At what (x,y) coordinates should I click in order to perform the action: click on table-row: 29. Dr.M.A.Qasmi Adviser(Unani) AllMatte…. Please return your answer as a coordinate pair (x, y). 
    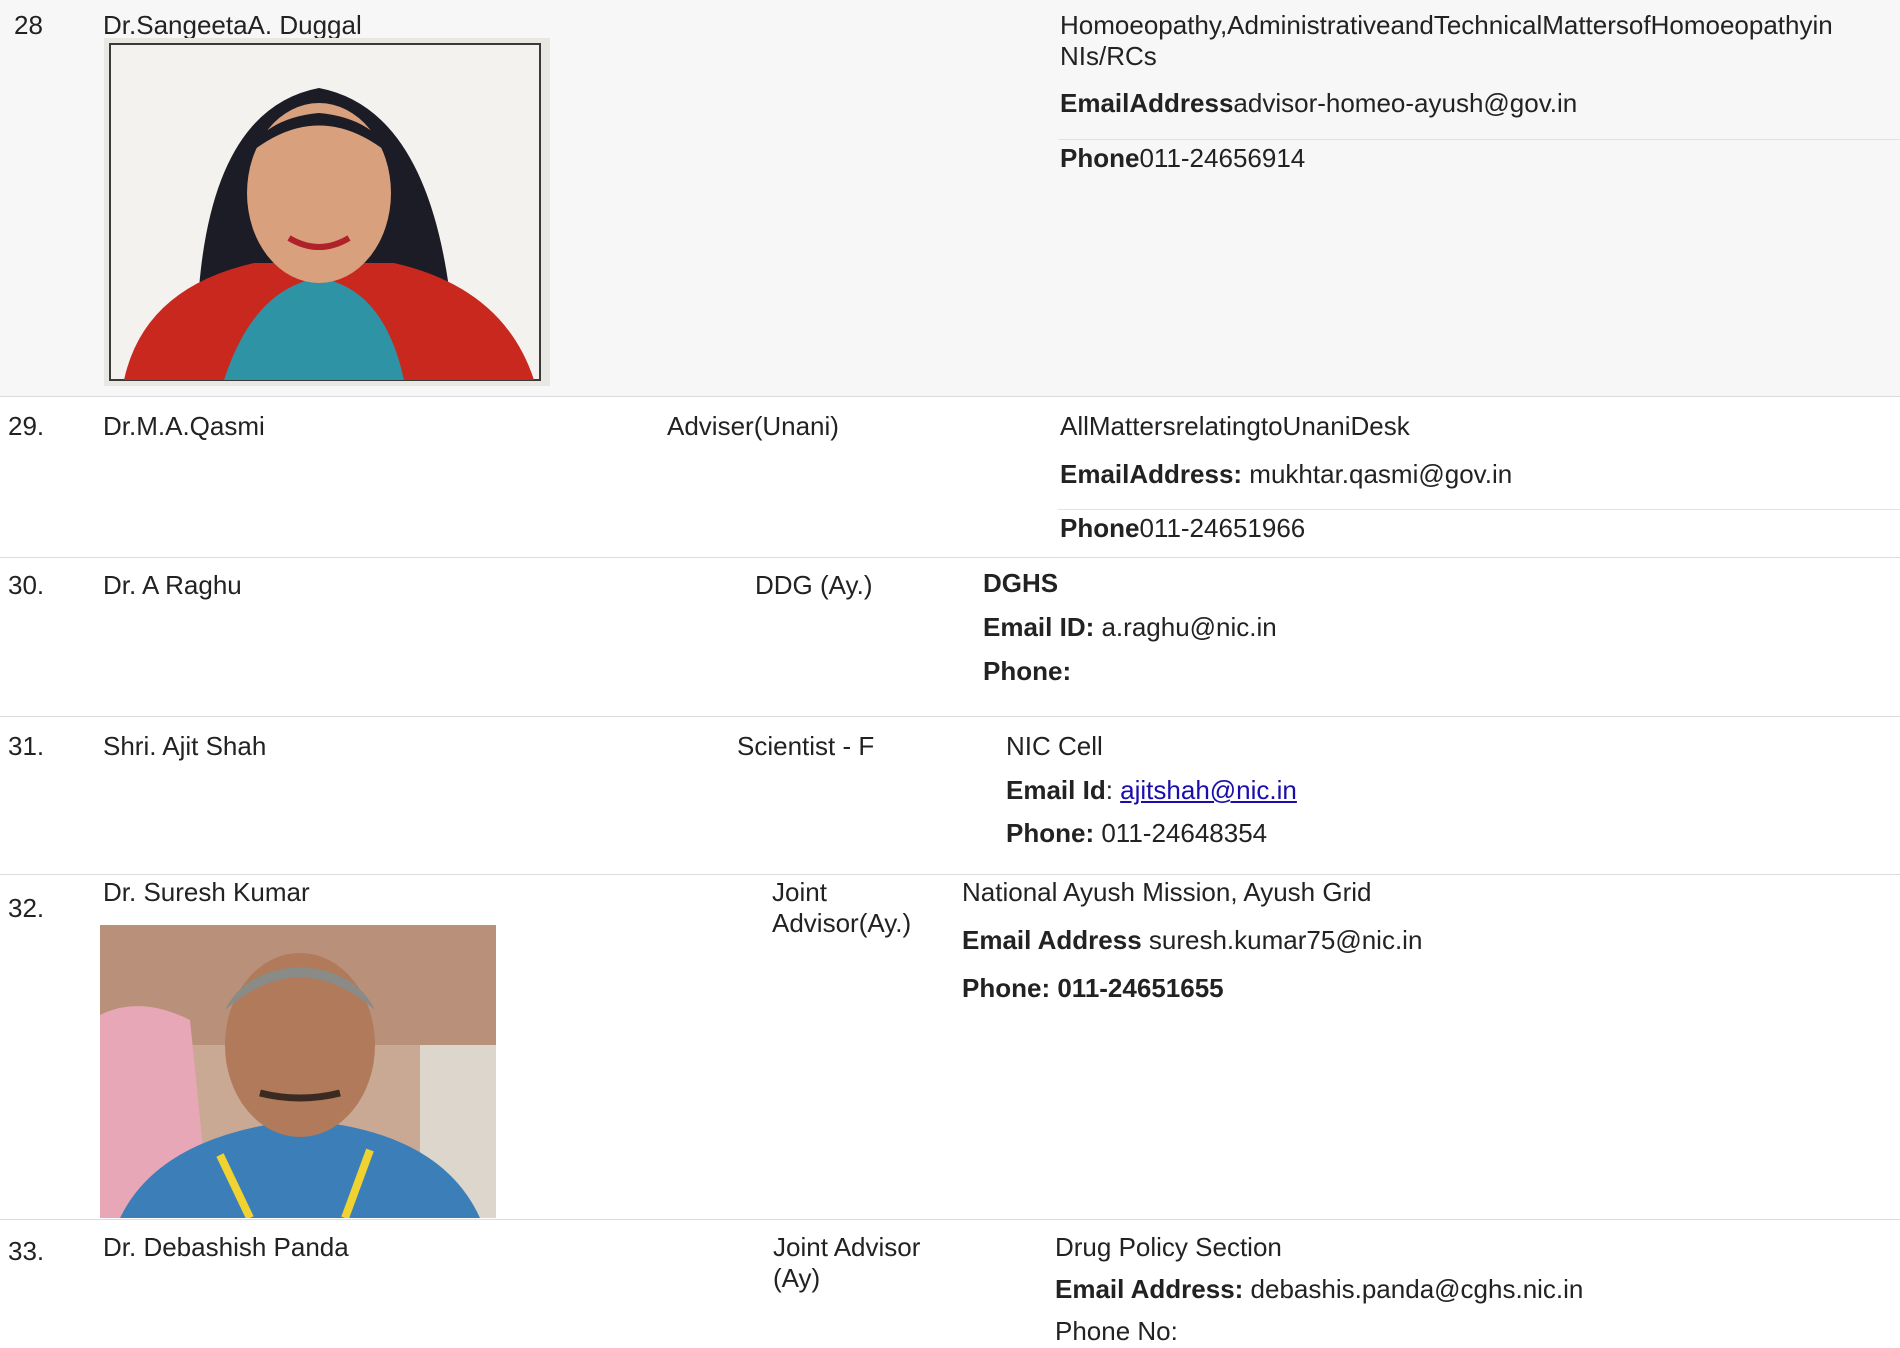
    Looking at the image, I should click on (950, 477).